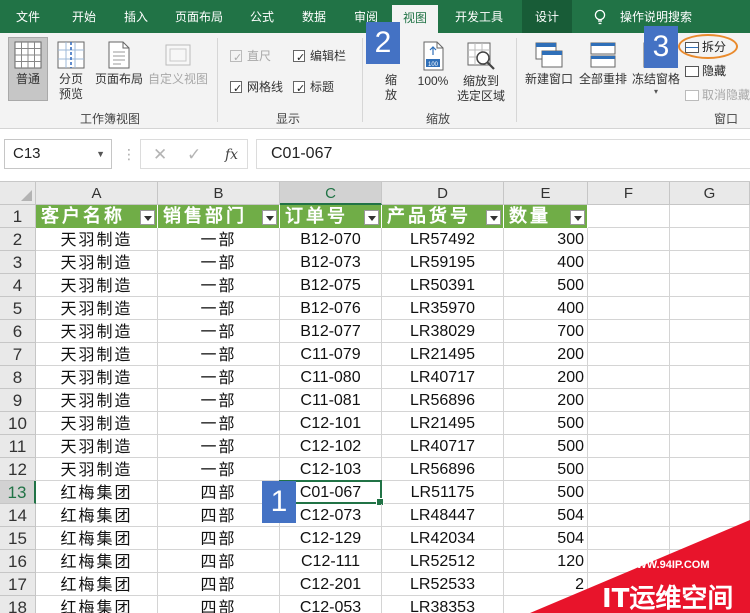 The image size is (750, 613). I want to click on tab-formulas: 公式, so click(262, 16).